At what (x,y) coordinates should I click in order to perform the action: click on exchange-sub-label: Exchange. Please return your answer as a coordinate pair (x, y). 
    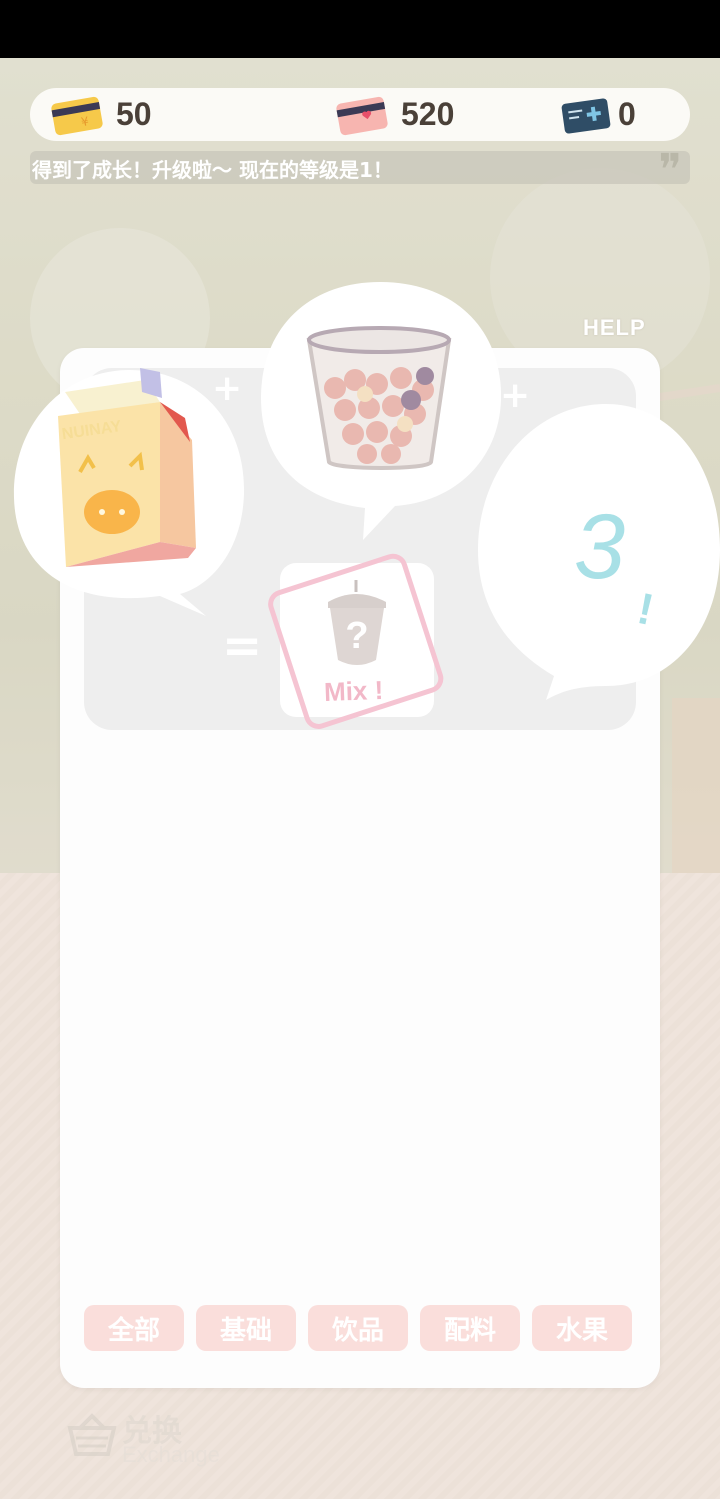
    Looking at the image, I should click on (171, 1454).